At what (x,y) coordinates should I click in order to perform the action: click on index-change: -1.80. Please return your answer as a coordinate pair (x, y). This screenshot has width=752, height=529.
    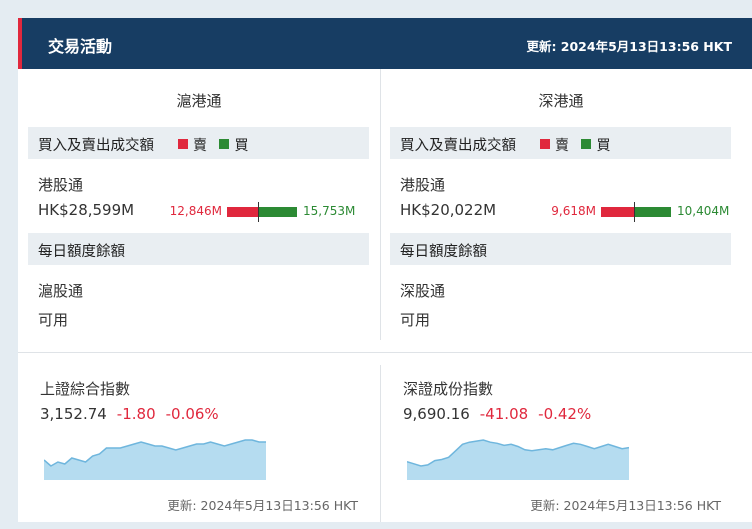
    Looking at the image, I should click on (136, 414).